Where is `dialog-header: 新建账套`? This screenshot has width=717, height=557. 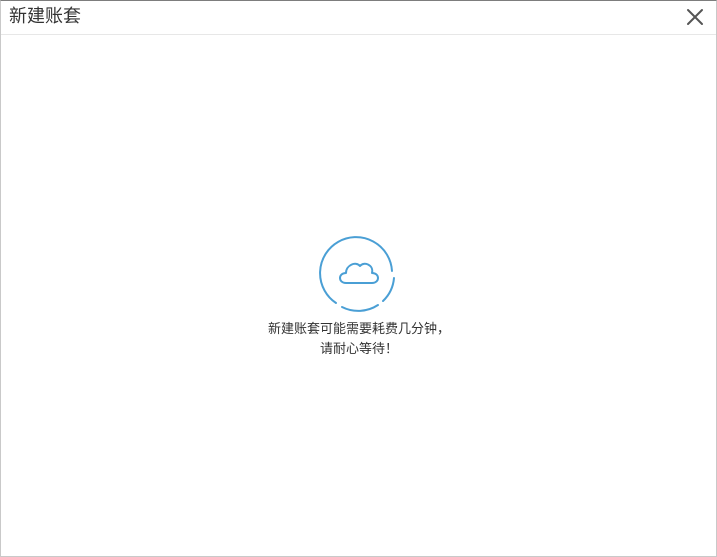 dialog-header: 新建账套 is located at coordinates (358, 18).